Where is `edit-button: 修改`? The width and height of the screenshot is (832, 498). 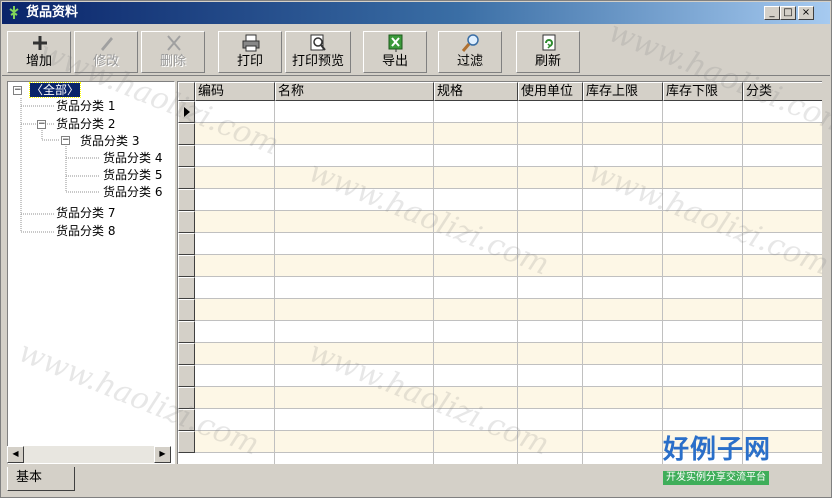
edit-button: 修改 is located at coordinates (106, 52).